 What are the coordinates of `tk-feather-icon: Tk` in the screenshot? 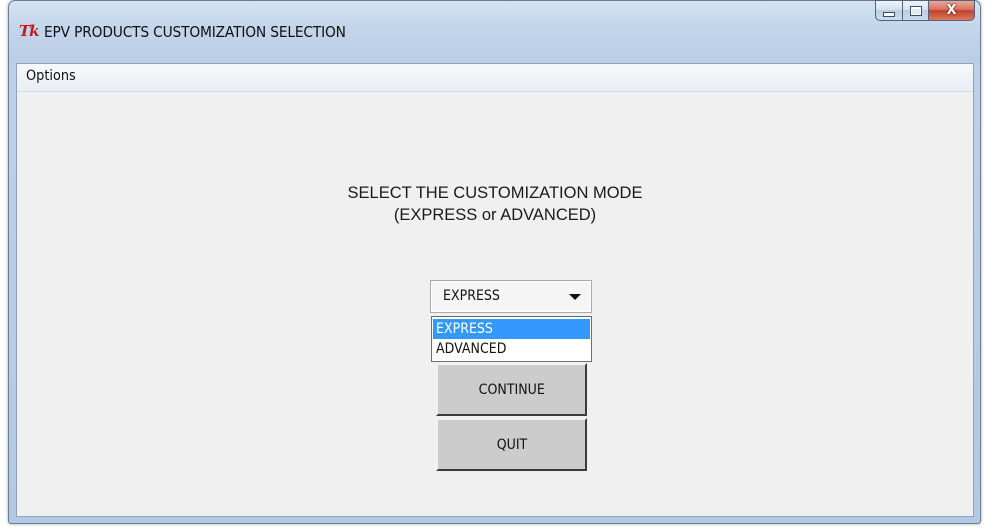 It's located at (29, 31).